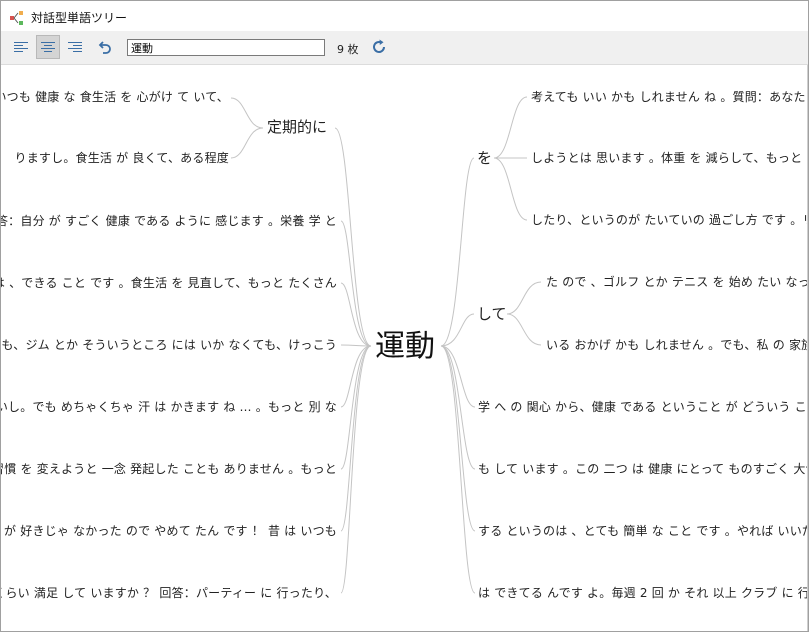 The height and width of the screenshot is (632, 809). Describe the element at coordinates (226, 47) in the screenshot. I see `search-input` at that location.